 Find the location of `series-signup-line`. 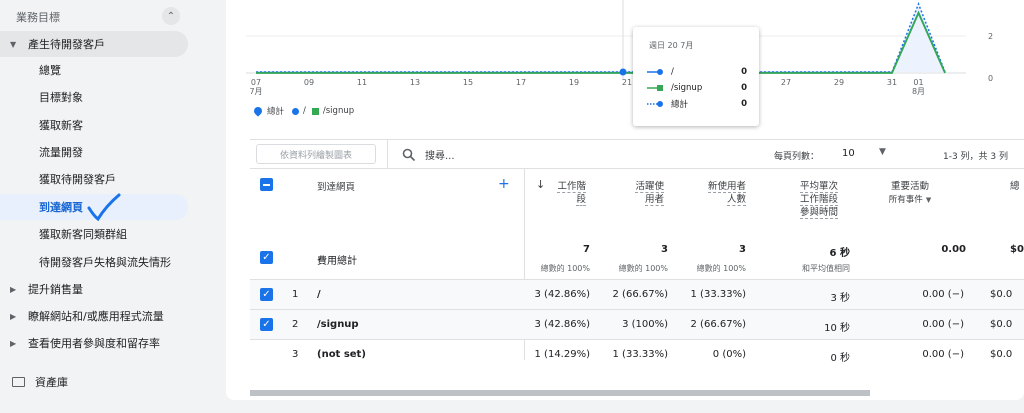

series-signup-line is located at coordinates (601, 42).